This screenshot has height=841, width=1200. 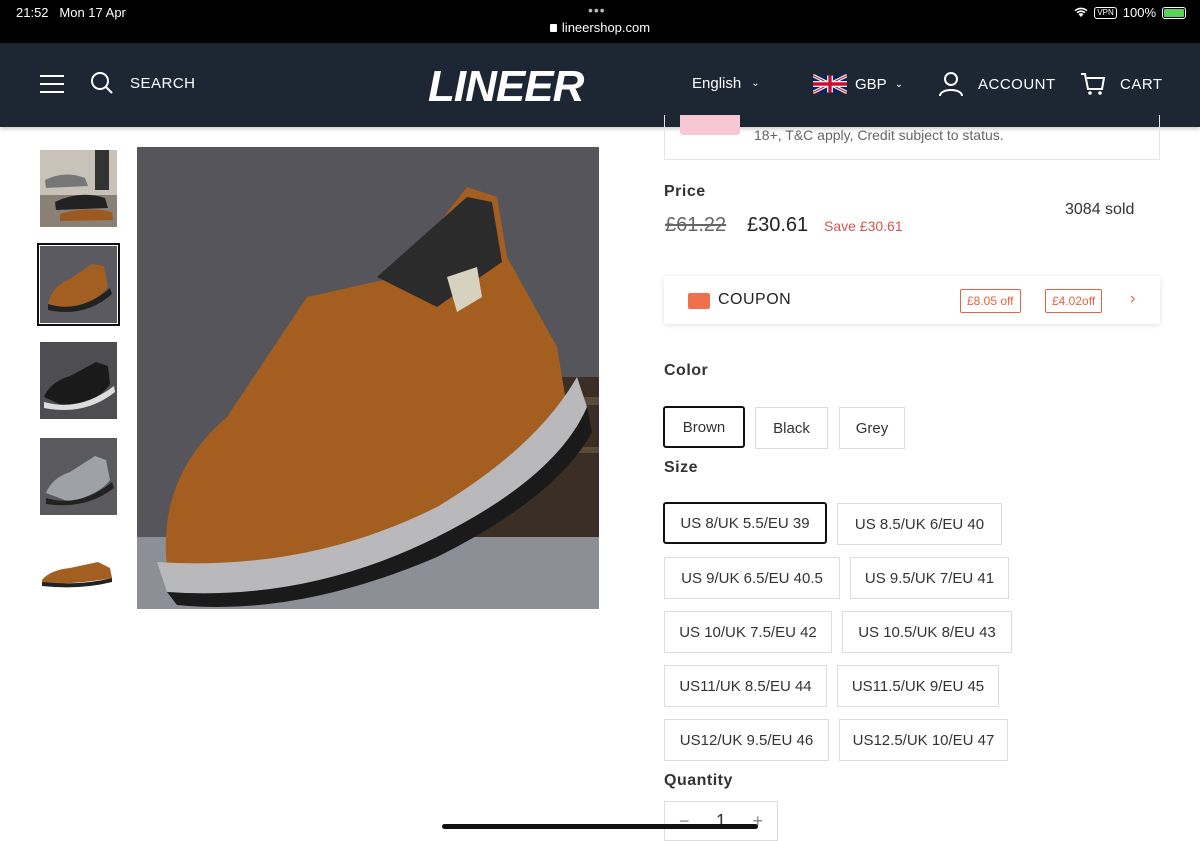 I want to click on cart-icon, so click(x=1093, y=84).